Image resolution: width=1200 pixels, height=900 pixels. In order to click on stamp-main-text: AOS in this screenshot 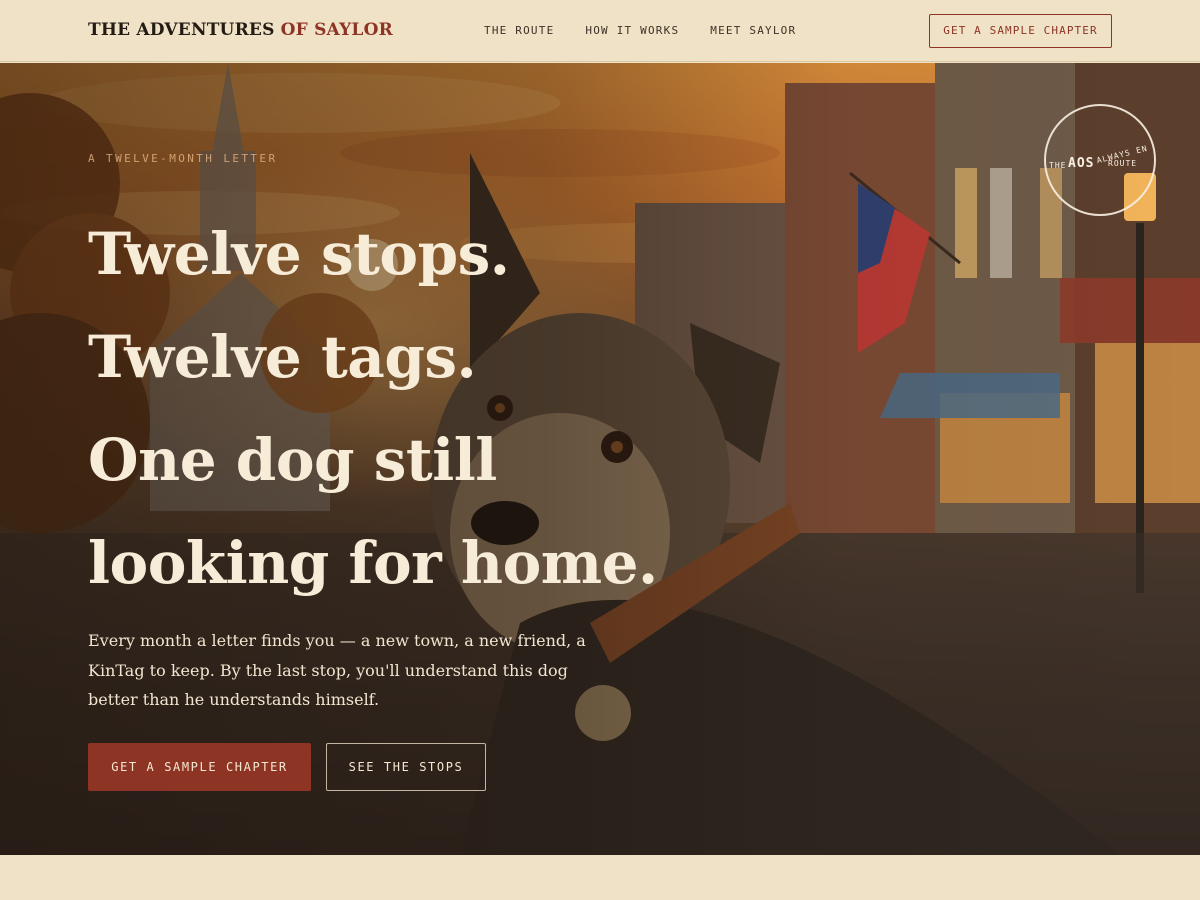, I will do `click(1081, 163)`.